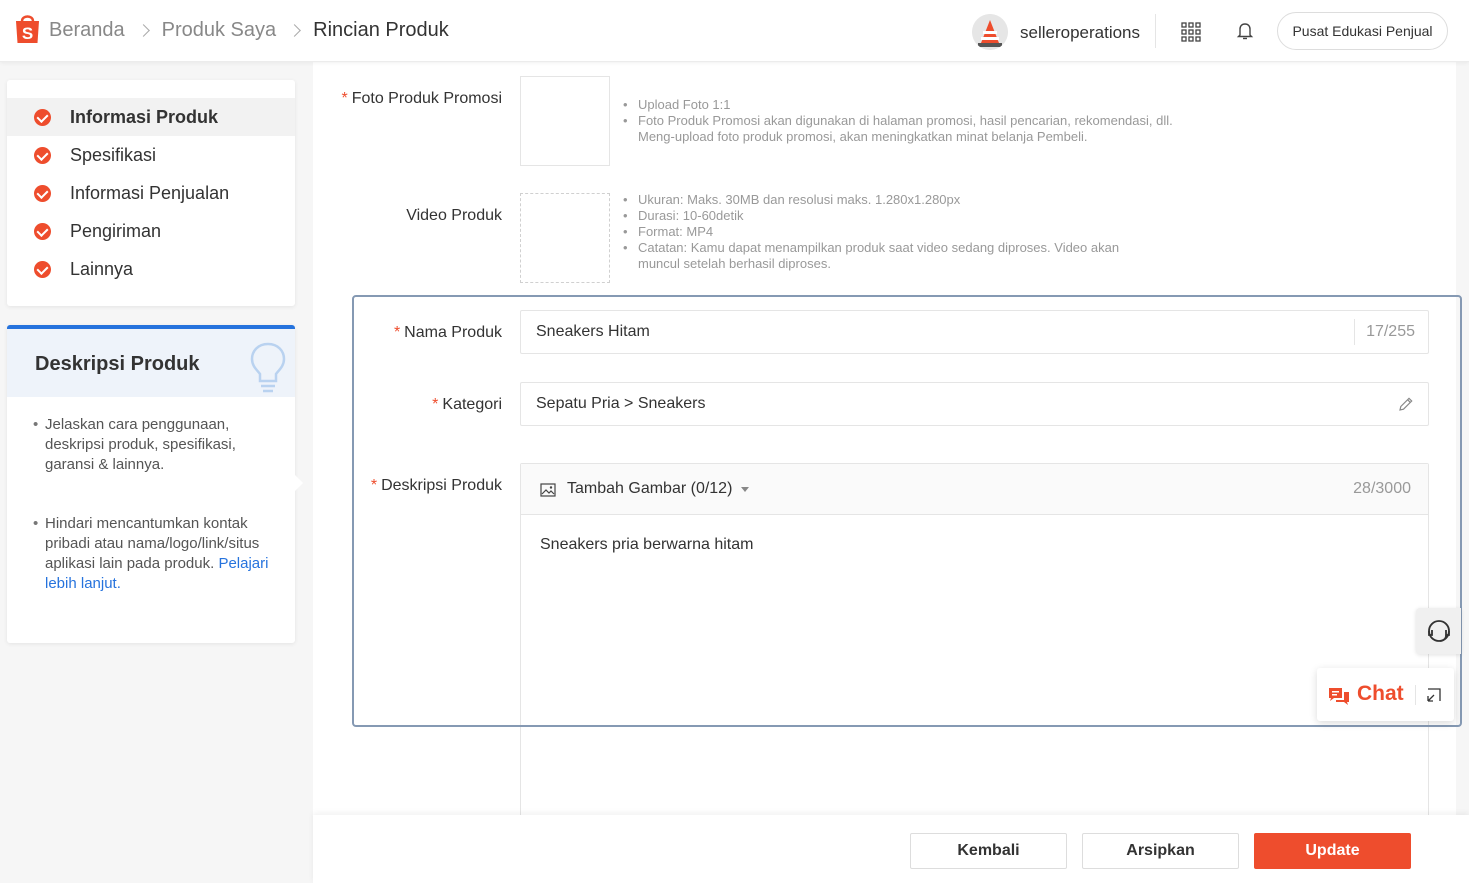  I want to click on chat-bubble-icon, so click(1339, 696).